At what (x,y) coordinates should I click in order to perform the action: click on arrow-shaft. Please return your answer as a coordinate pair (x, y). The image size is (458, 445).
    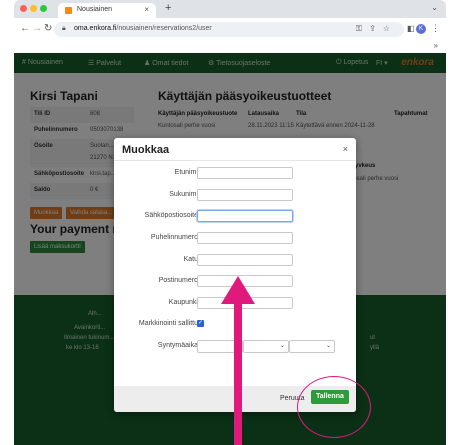
    Looking at the image, I should click on (238, 372).